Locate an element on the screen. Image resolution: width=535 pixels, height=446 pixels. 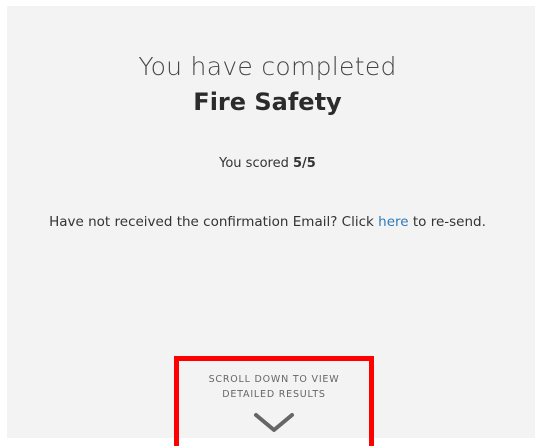
scroll-hint-line-1: SCROLL DOWN TO VIEW is located at coordinates (274, 379).